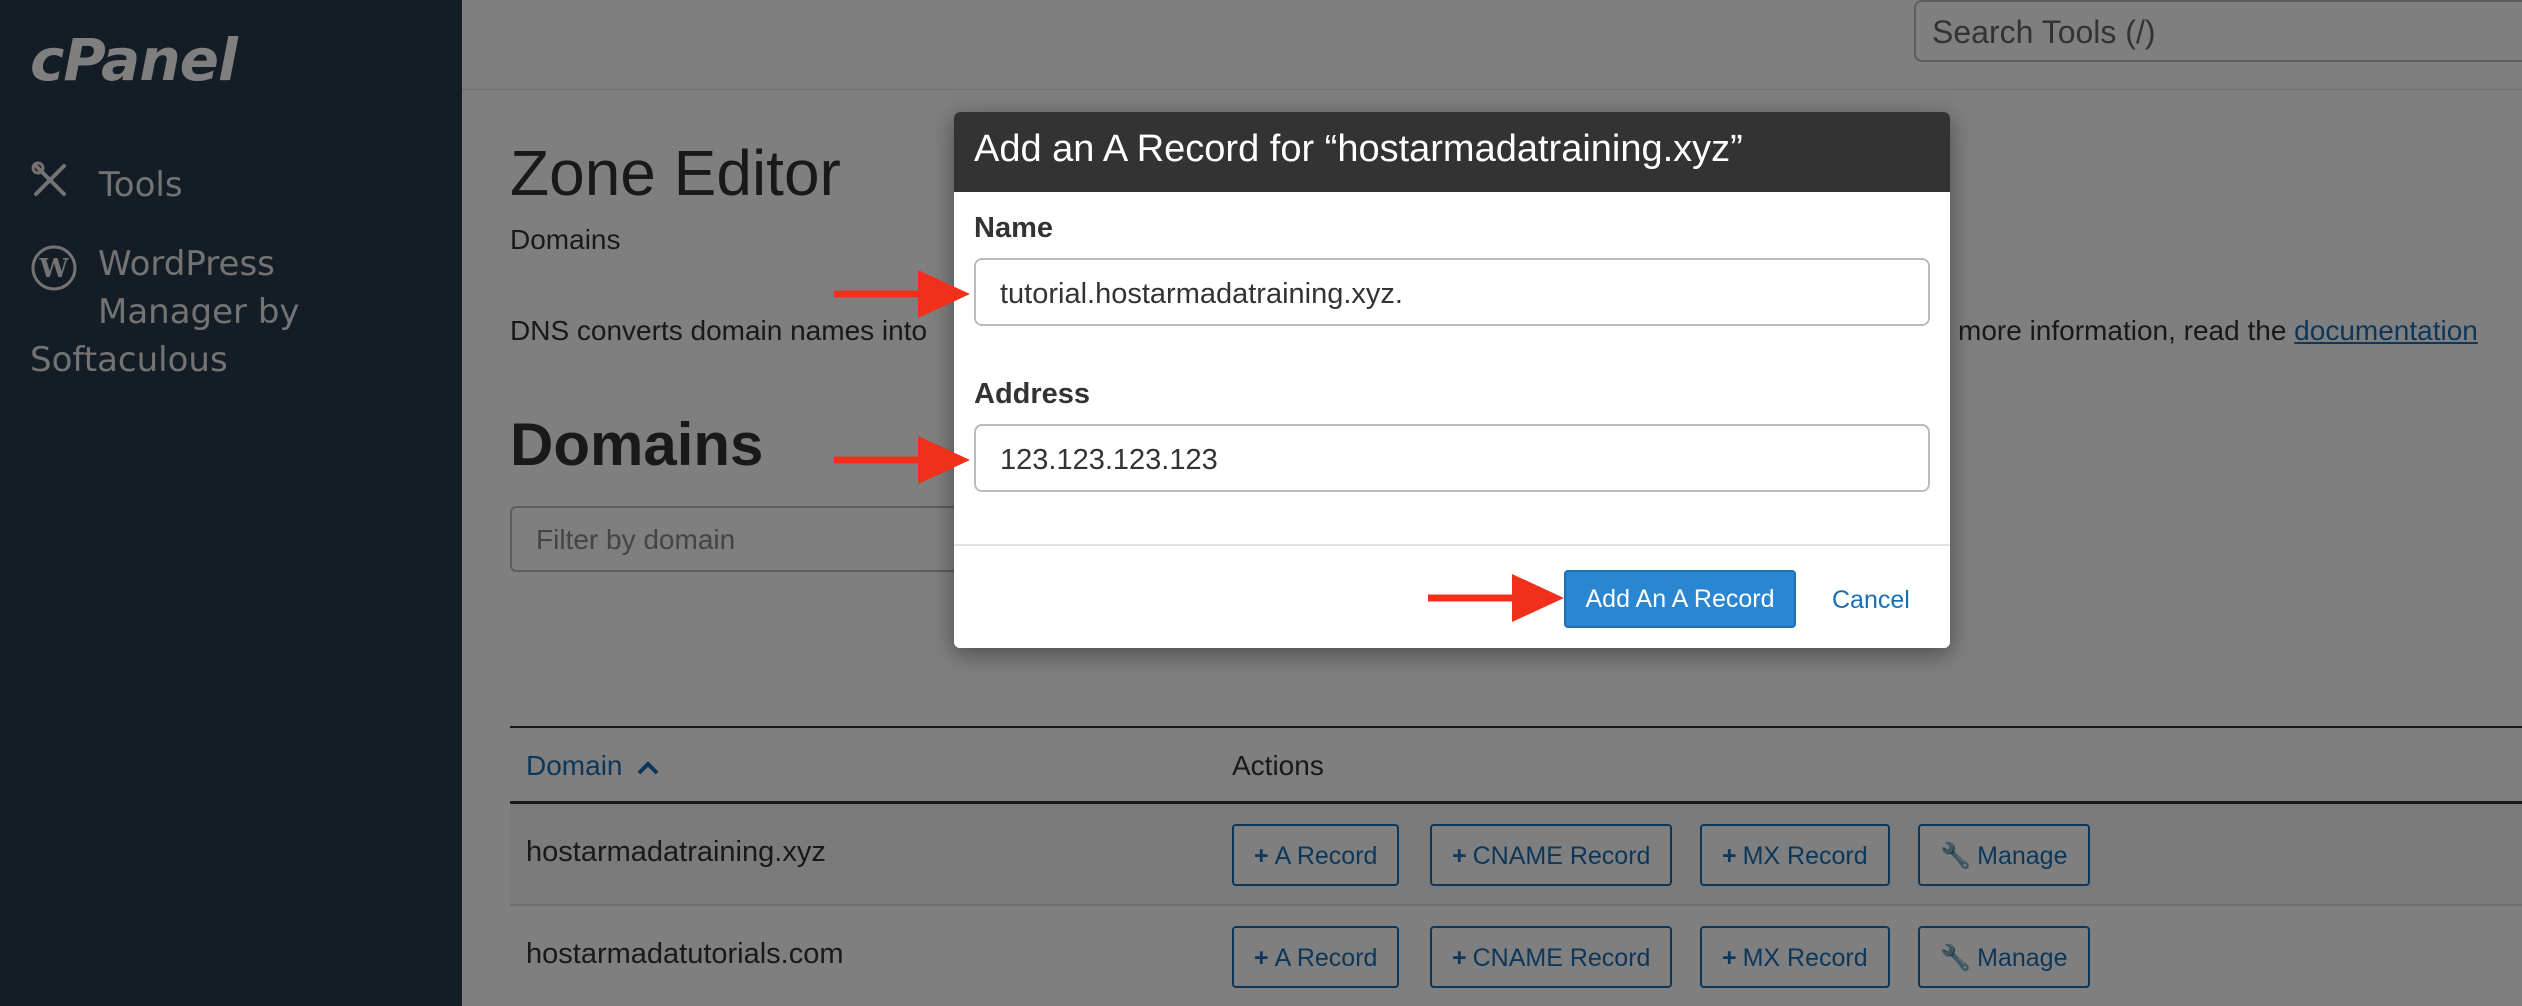  I want to click on address-label: Address, so click(1032, 394).